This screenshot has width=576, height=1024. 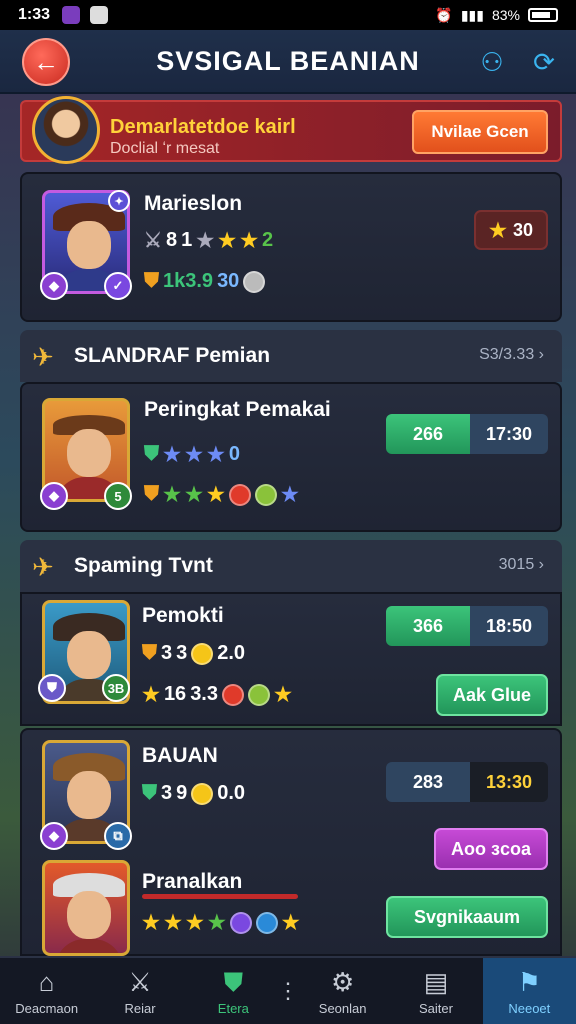 What do you see at coordinates (522, 229) in the screenshot?
I see `score-value: 30` at bounding box center [522, 229].